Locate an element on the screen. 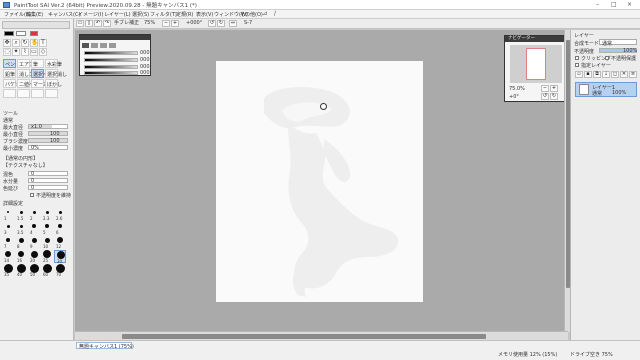 This screenshot has width=640, height=360. brush-size-preset: 50 is located at coordinates (34, 270).